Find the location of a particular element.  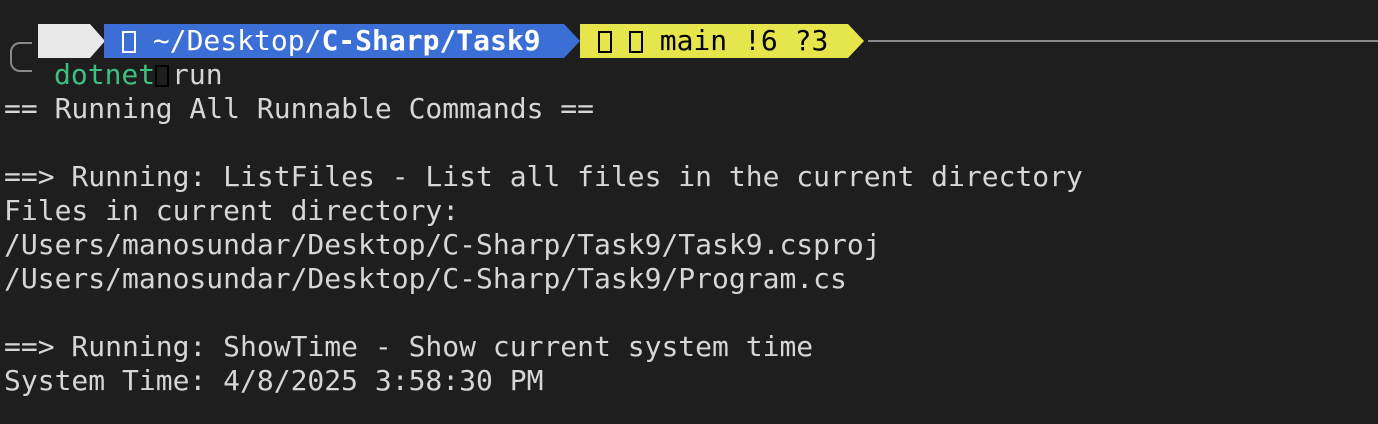

command-args: run is located at coordinates (197, 74).